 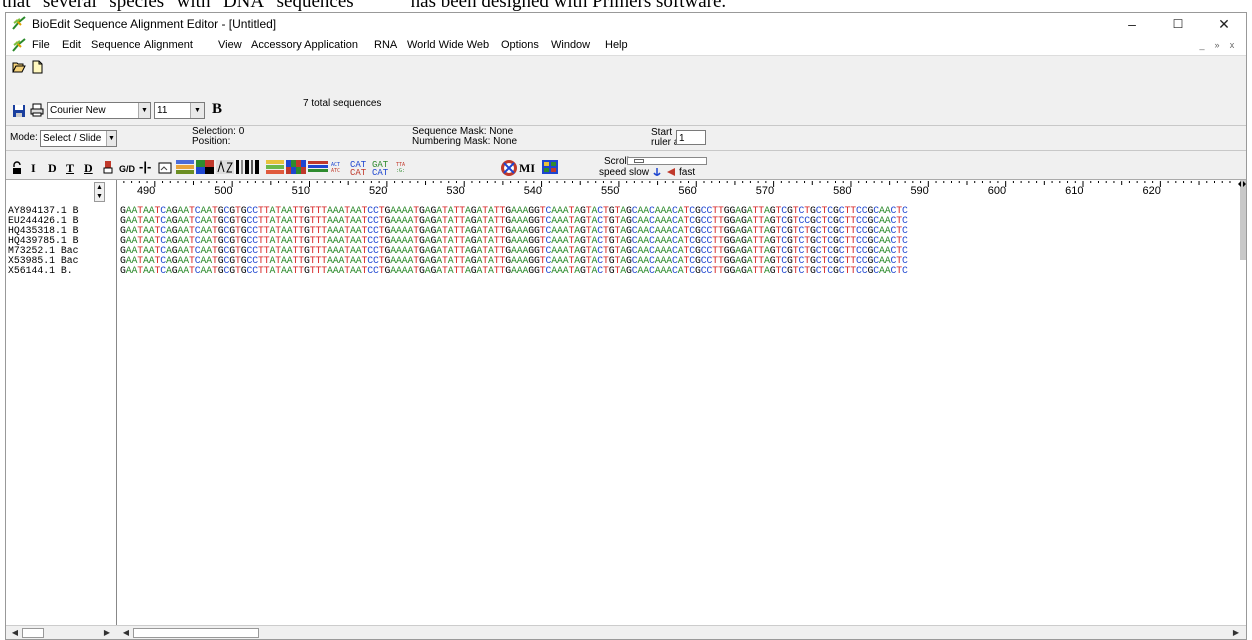 What do you see at coordinates (465, 141) in the screenshot?
I see `numbering-mask-readout: Numbering Mask: None` at bounding box center [465, 141].